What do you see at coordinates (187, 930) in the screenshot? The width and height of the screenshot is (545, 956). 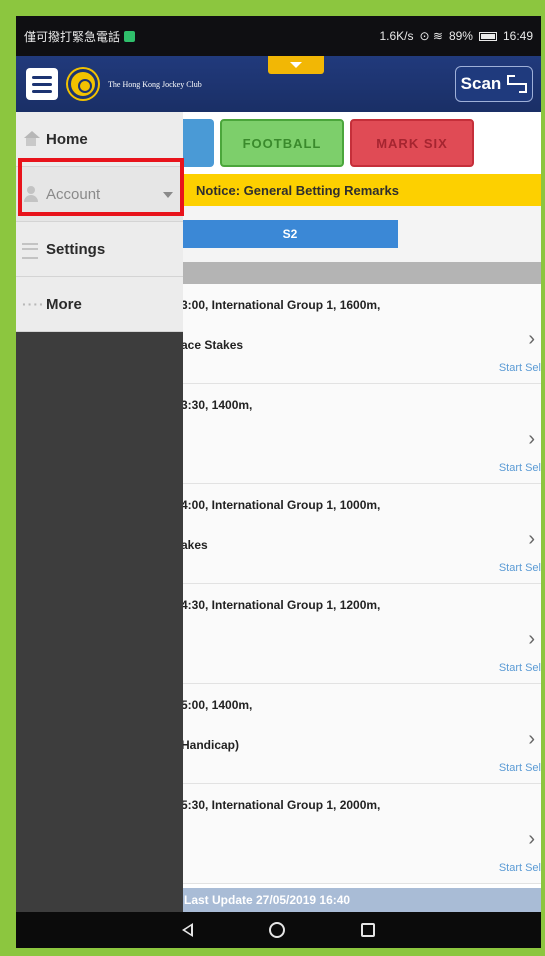 I see `back-icon` at bounding box center [187, 930].